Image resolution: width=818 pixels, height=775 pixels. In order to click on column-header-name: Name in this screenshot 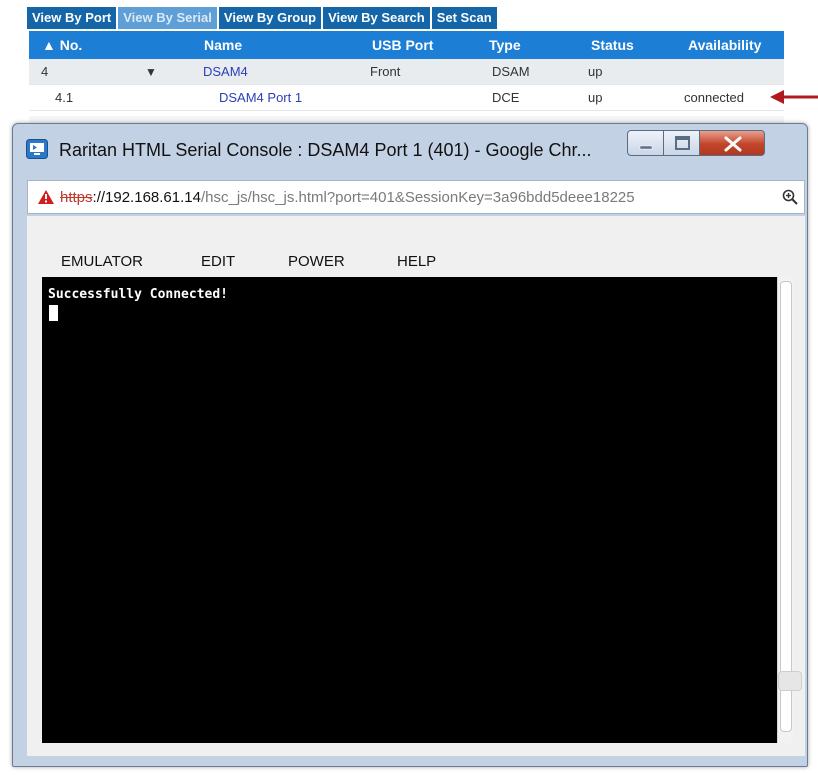, I will do `click(223, 45)`.